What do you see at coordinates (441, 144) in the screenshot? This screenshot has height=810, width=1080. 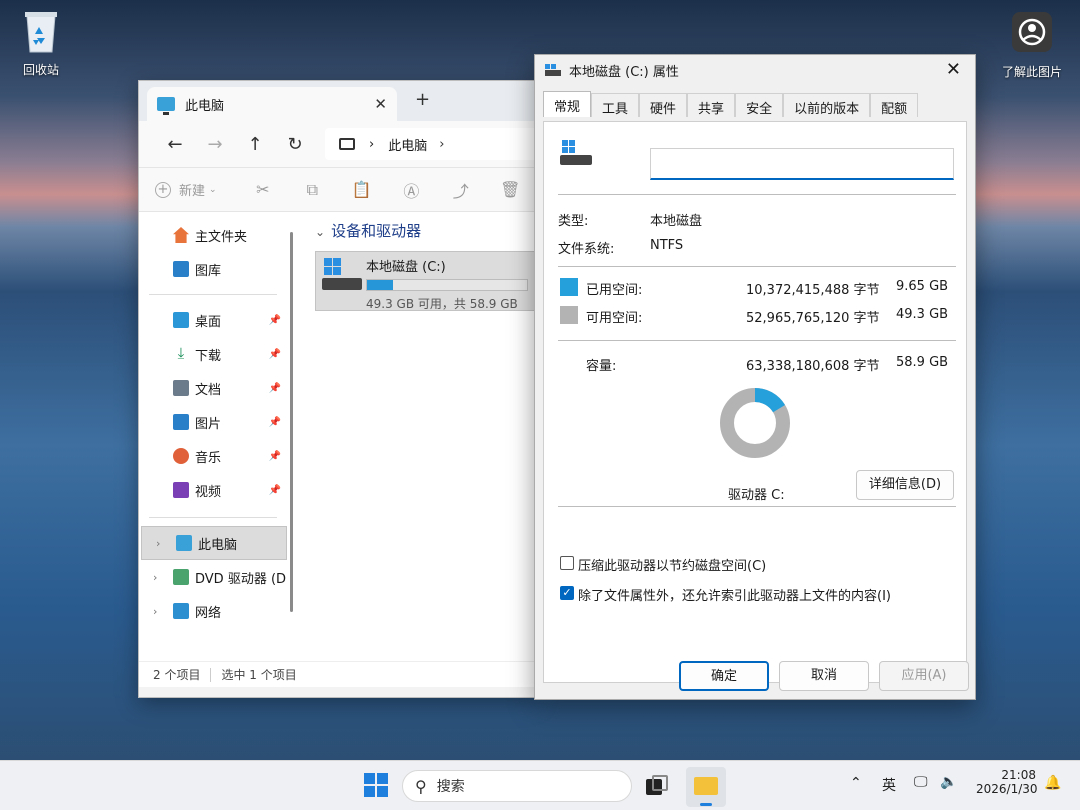 I see `address-trail-chevron: ›` at bounding box center [441, 144].